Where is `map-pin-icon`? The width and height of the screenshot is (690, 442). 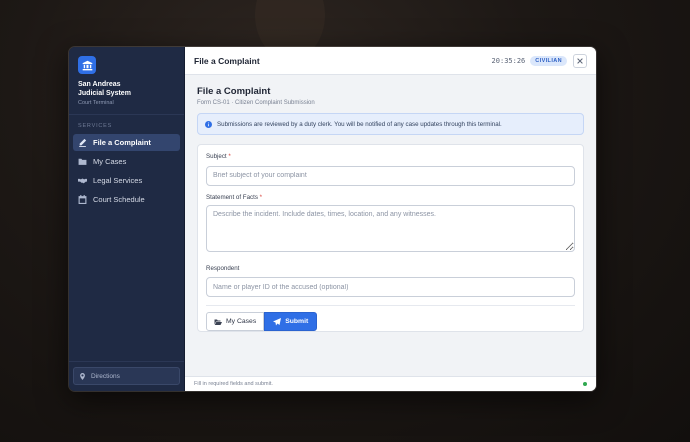
map-pin-icon is located at coordinates (82, 376).